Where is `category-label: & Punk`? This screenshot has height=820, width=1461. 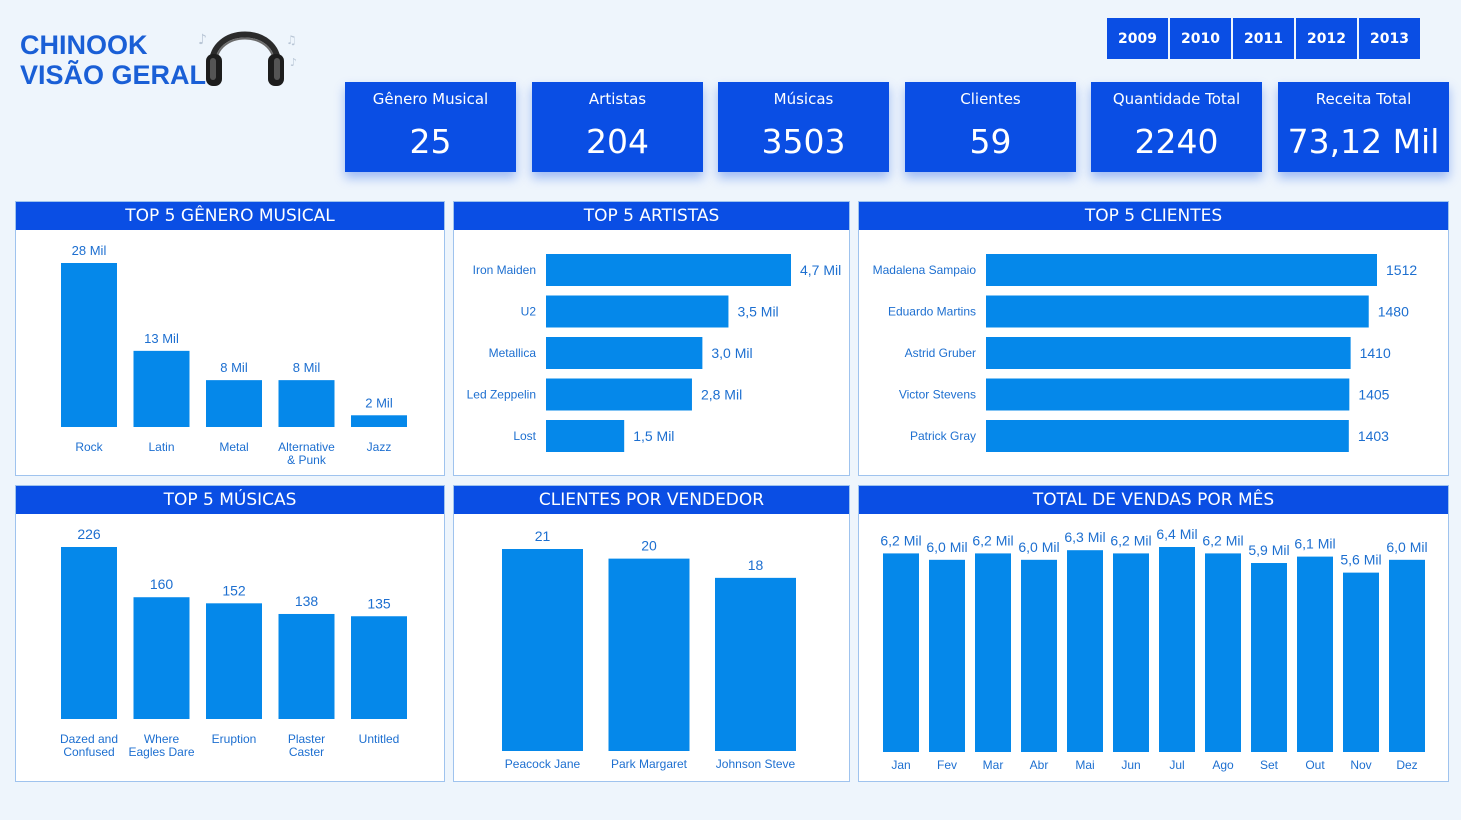 category-label: & Punk is located at coordinates (307, 460).